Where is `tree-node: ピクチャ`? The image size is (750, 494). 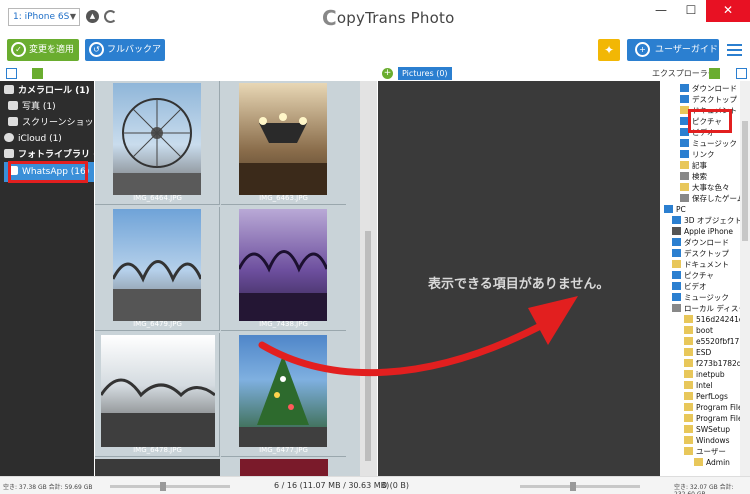
tree-node: ピクチャ is located at coordinates (693, 275).